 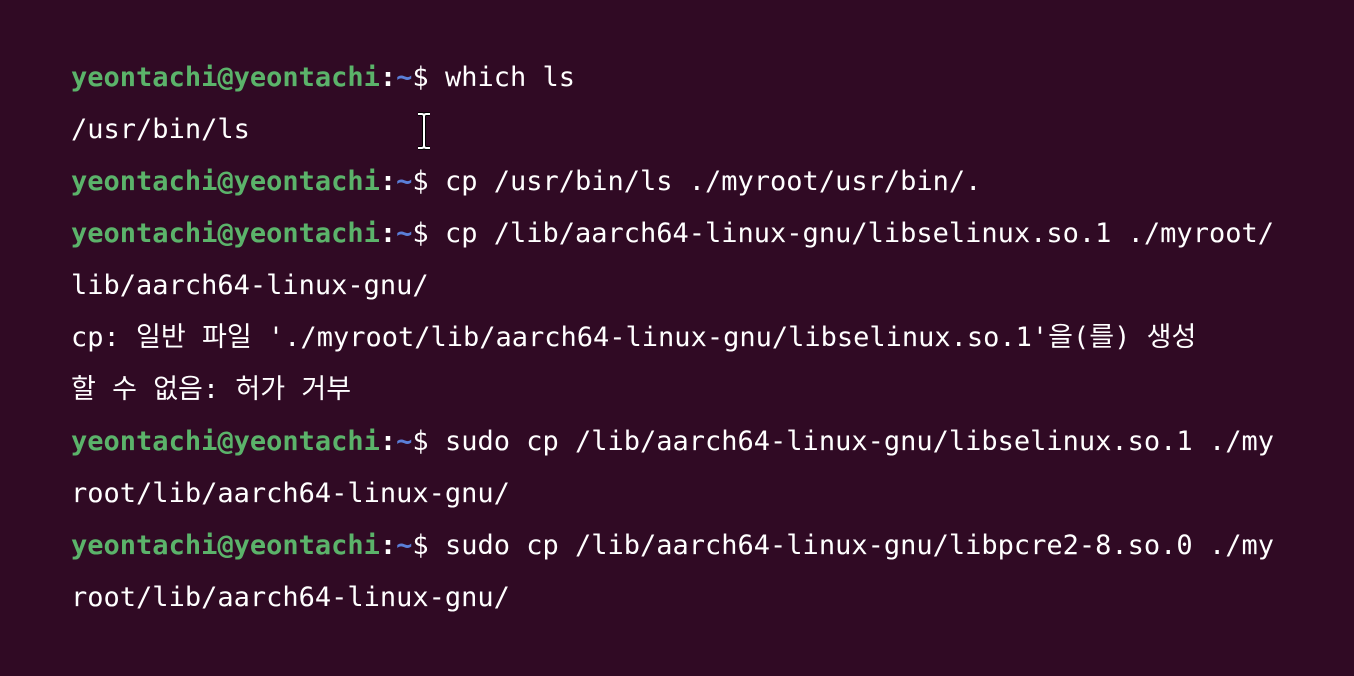 What do you see at coordinates (290, 597) in the screenshot?
I see `output-text: root/lib/aarch64-linux-gnu/` at bounding box center [290, 597].